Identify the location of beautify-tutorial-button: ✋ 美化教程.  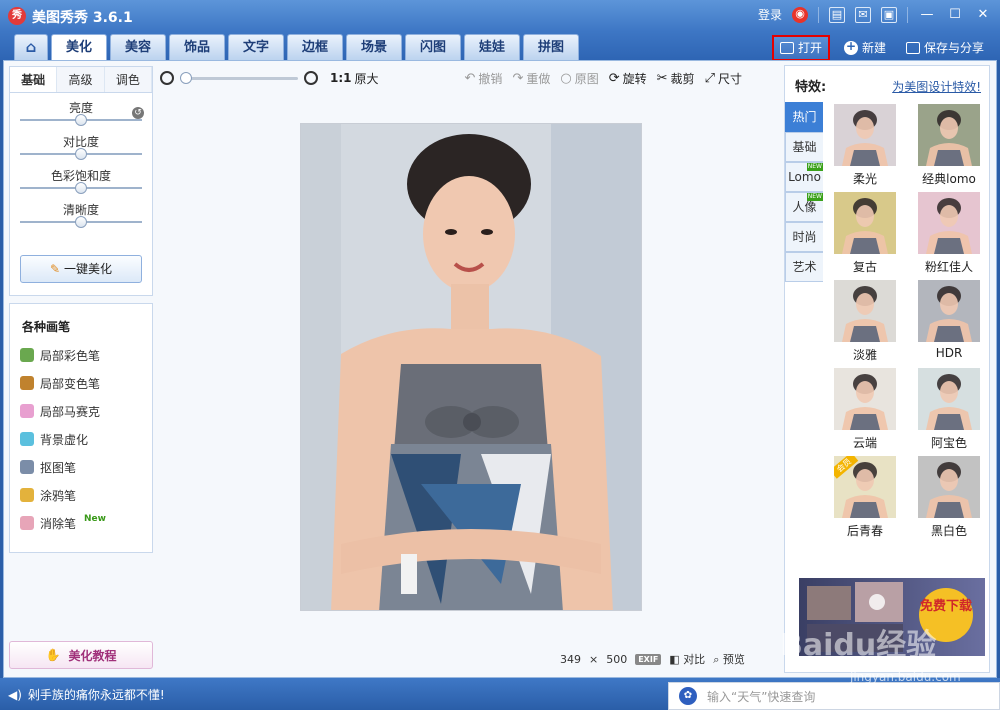
(81, 655).